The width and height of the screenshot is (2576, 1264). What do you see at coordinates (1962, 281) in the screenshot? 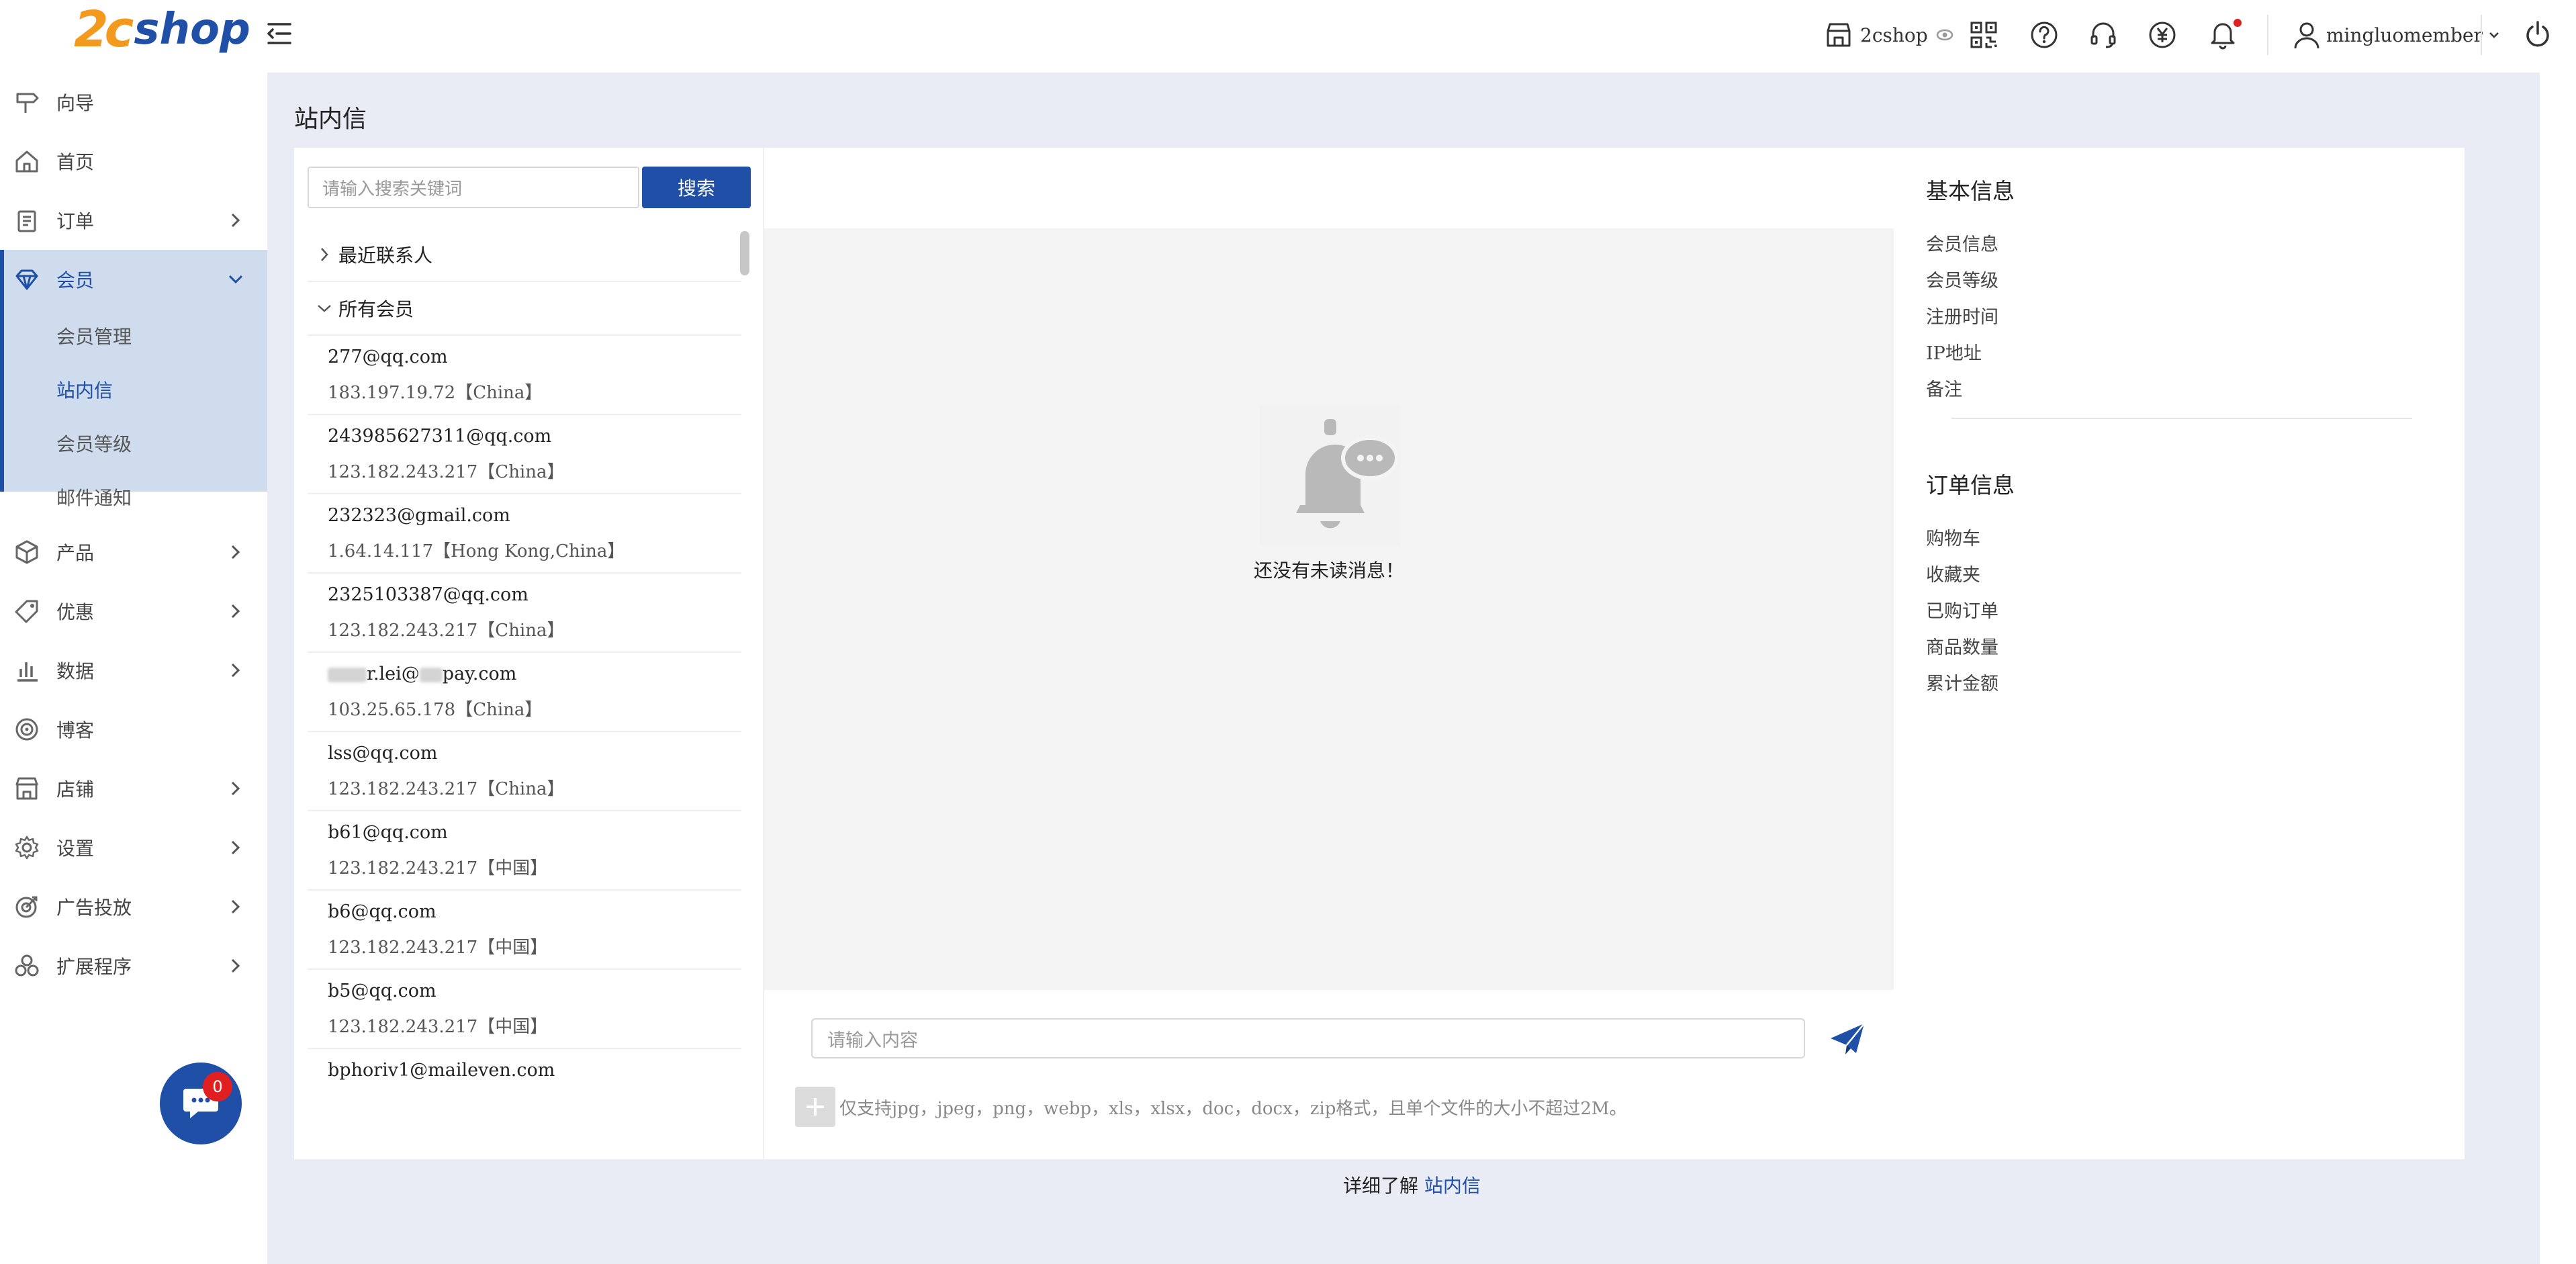
I see `info-member-level: 会员等级` at bounding box center [1962, 281].